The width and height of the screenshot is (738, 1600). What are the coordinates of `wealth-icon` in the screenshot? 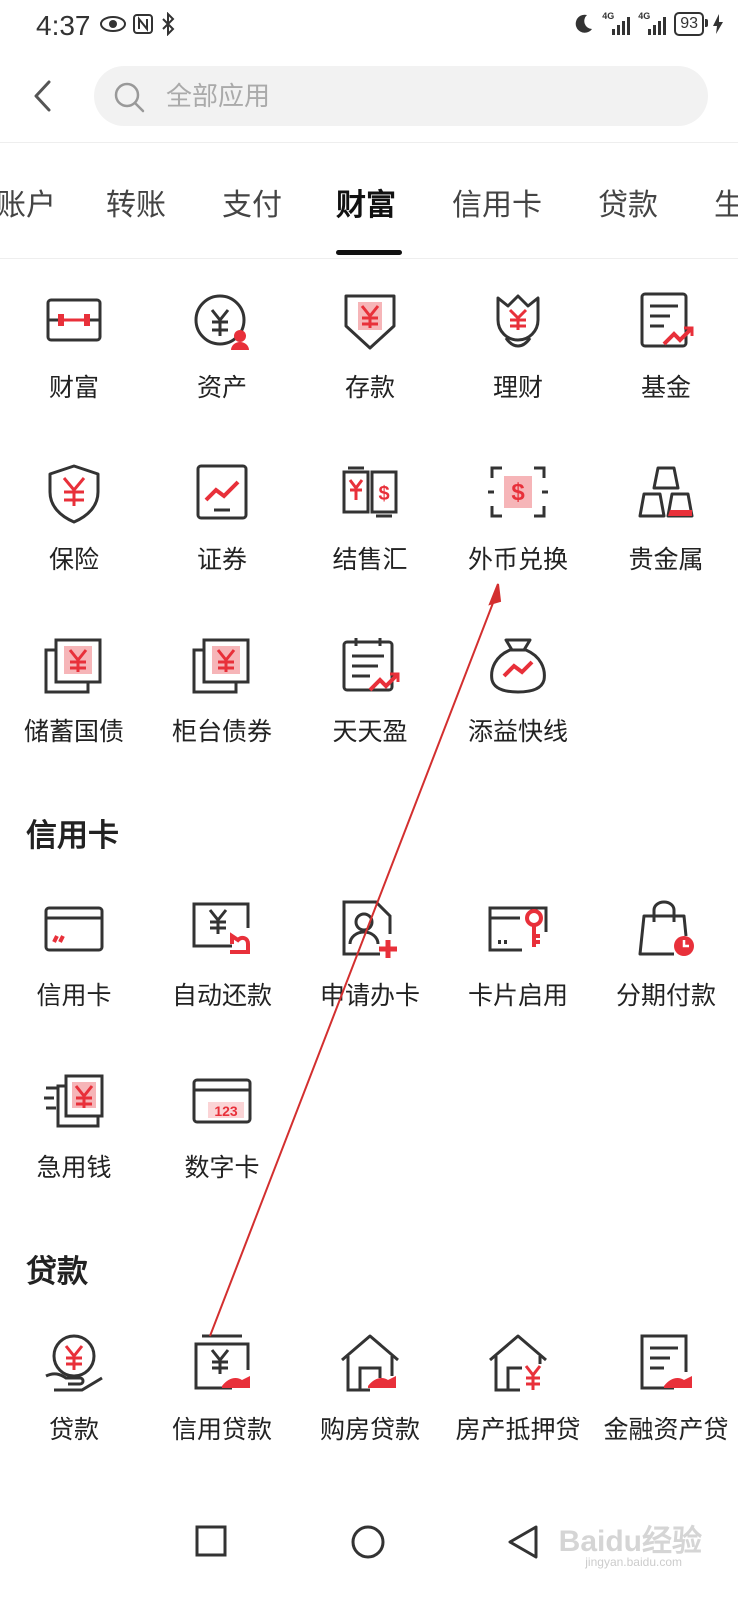 It's located at (74, 320).